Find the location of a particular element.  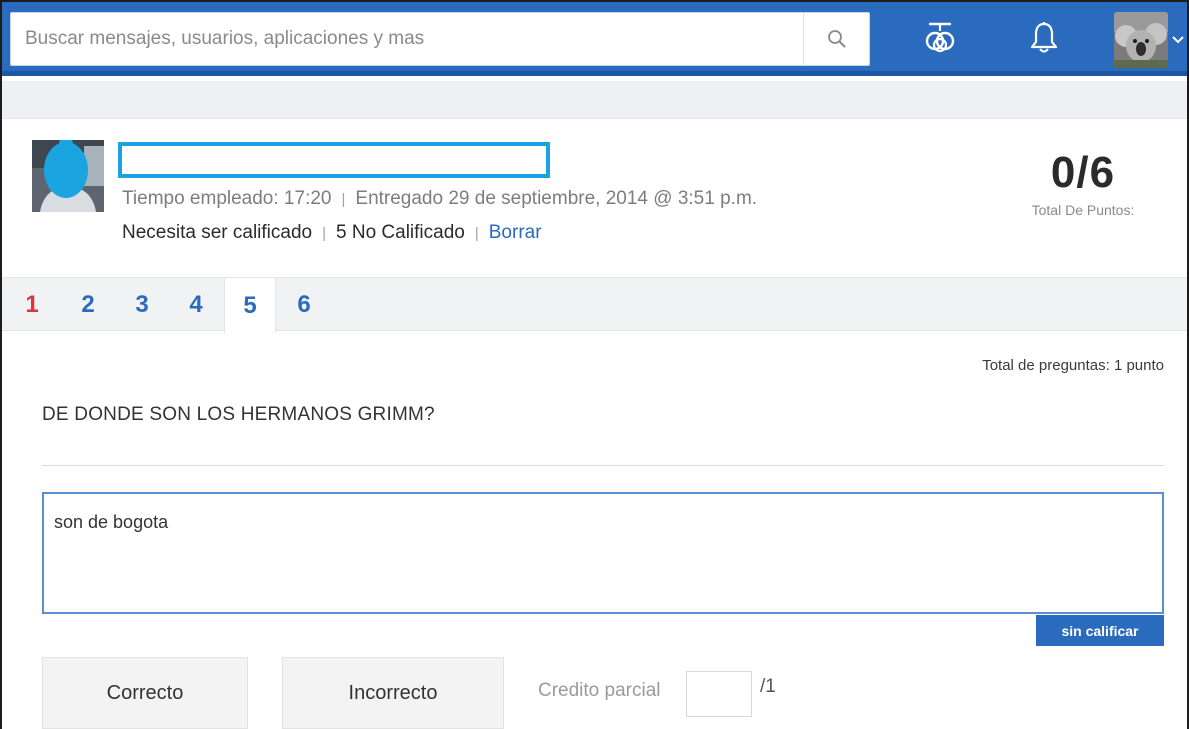

account-menu-toggle is located at coordinates (1178, 40).